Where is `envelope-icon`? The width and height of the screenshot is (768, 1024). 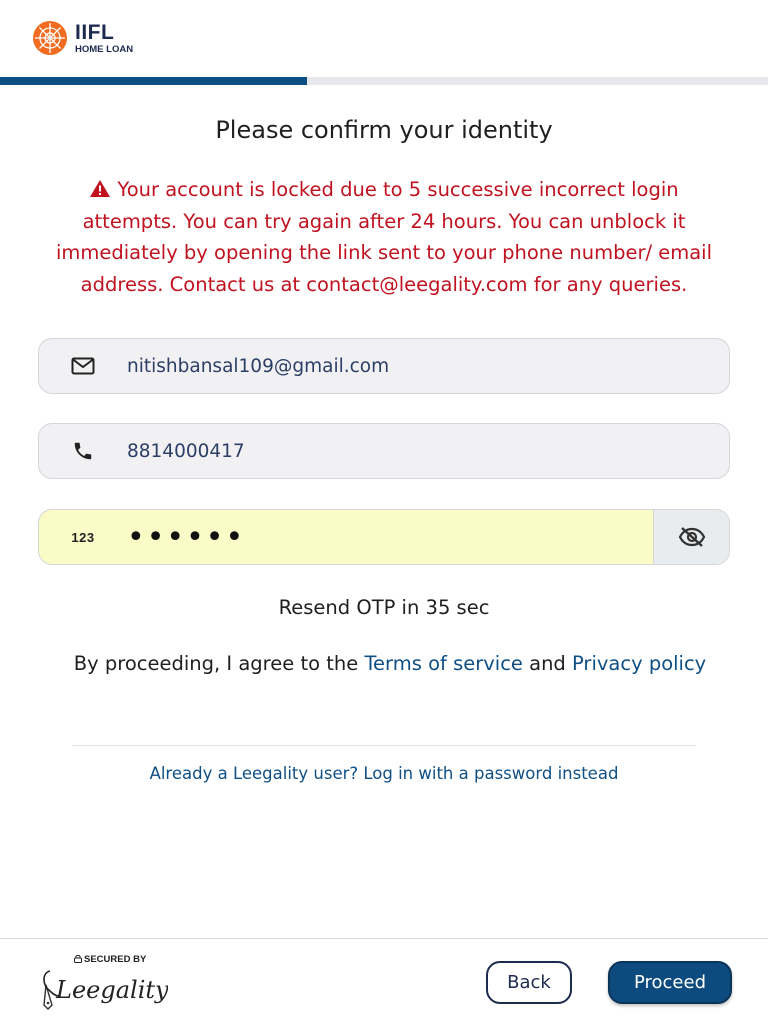 envelope-icon is located at coordinates (83, 366).